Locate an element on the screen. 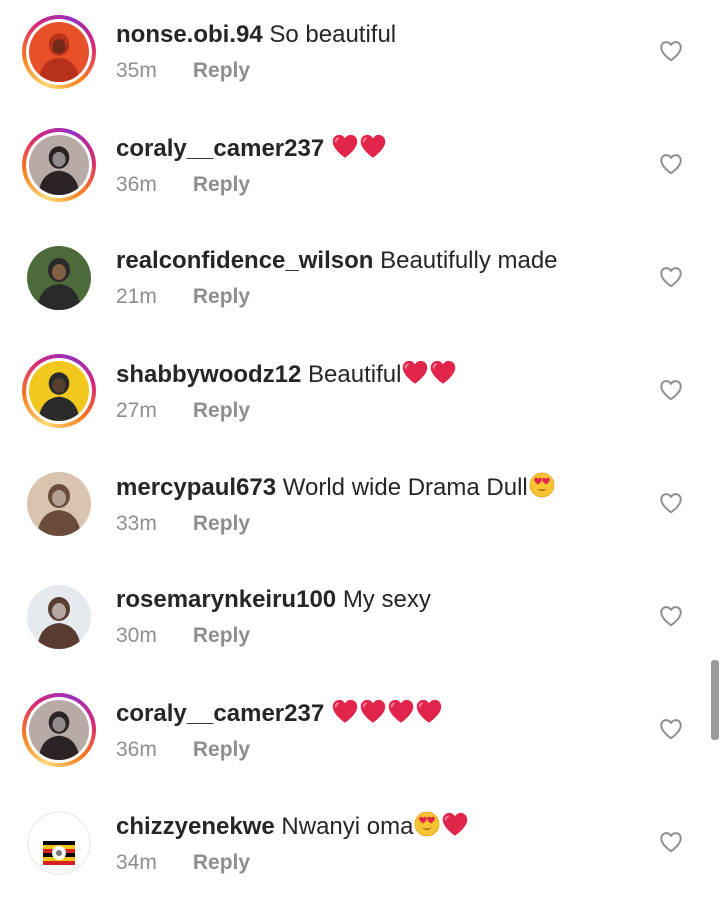 This screenshot has width=720, height=904. comment-body: nonse.obi.94 So beautiful 35m Reply is located at coordinates (373, 52).